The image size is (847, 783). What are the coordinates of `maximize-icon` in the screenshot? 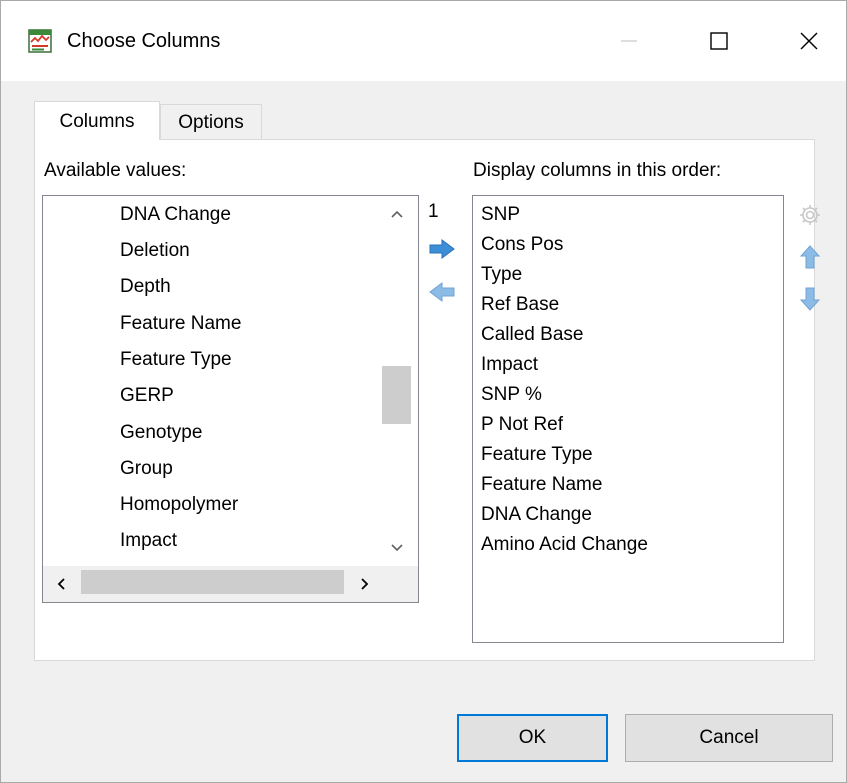 It's located at (719, 41).